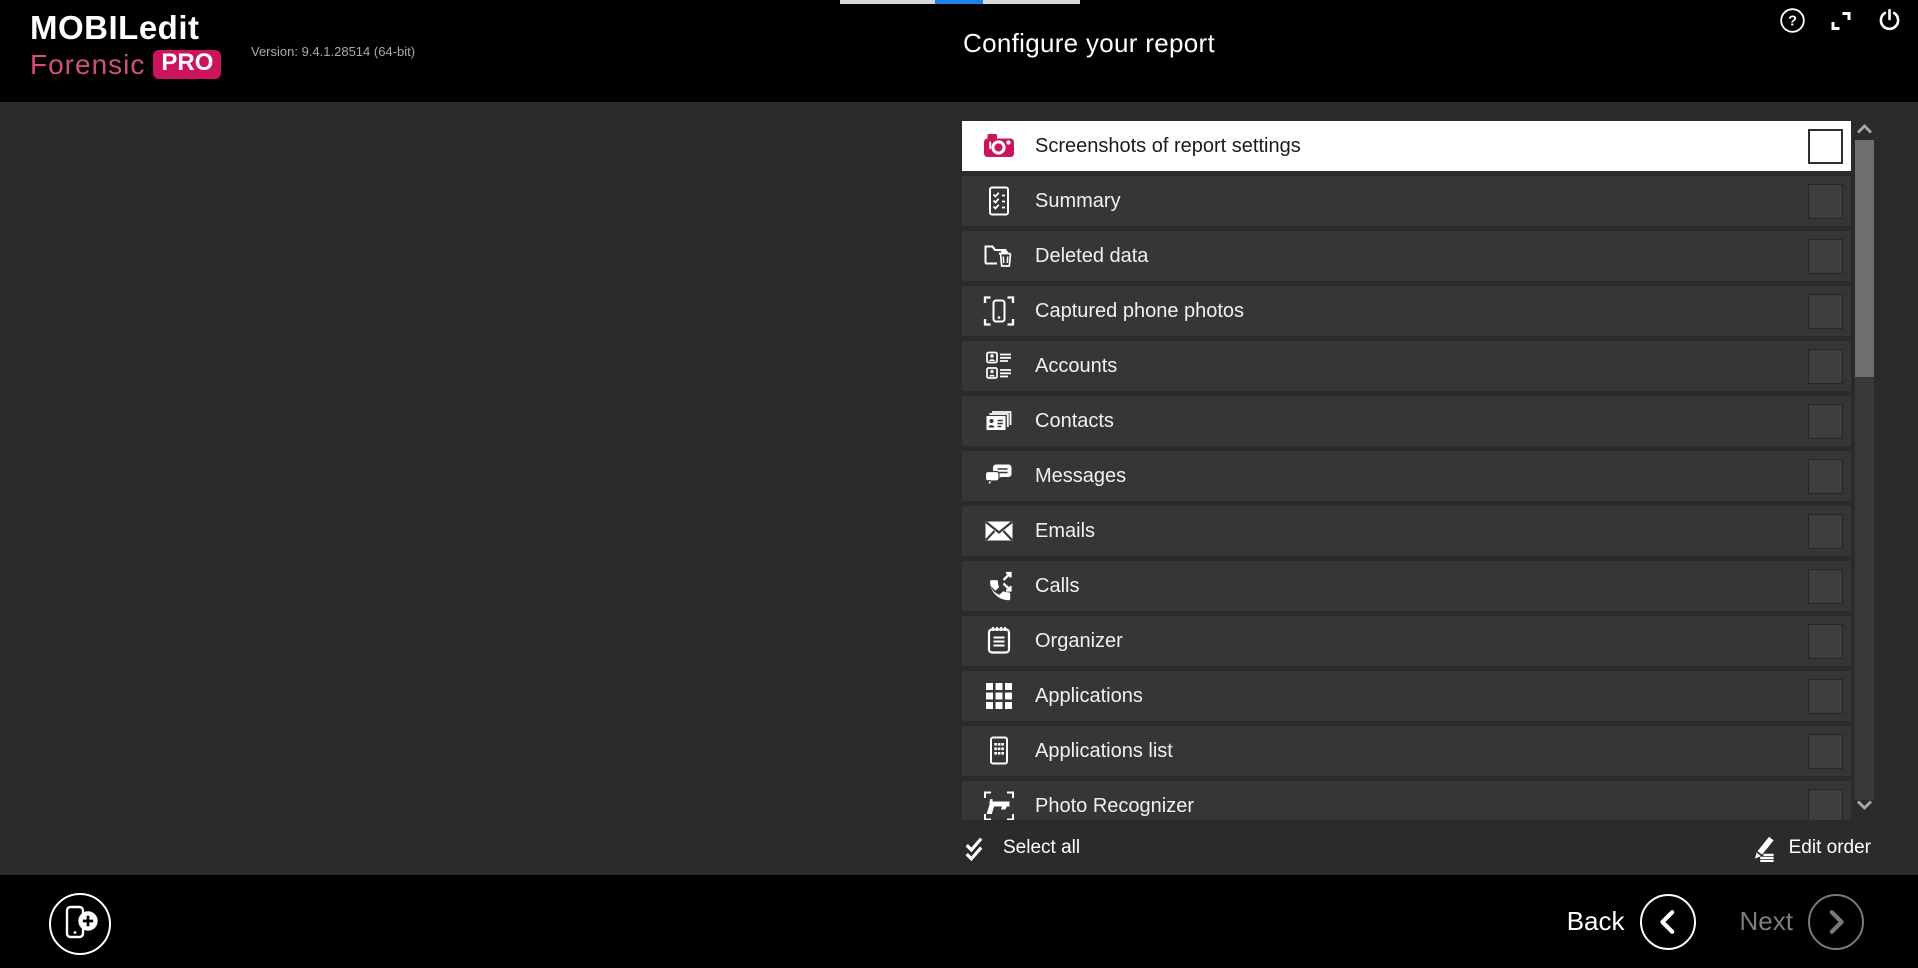 This screenshot has width=1918, height=968. I want to click on report-item-row: Screenshots of report settings, so click(1406, 146).